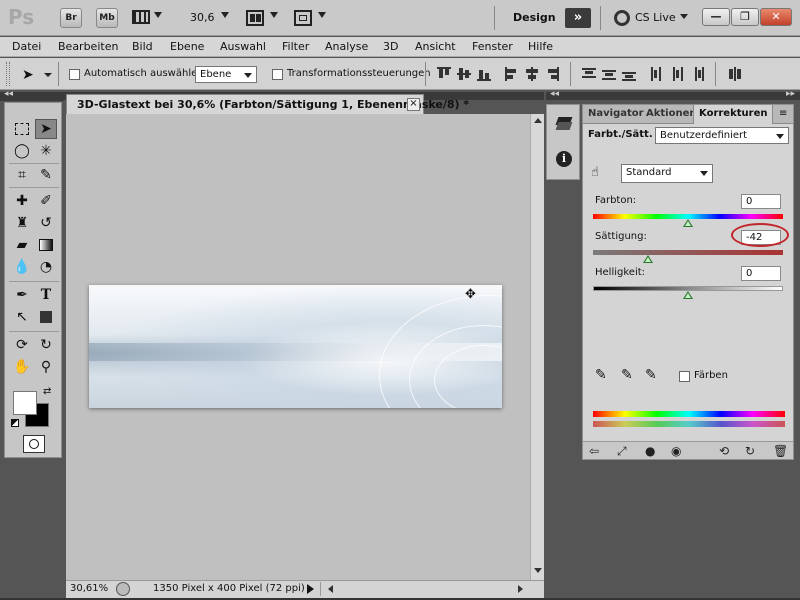 This screenshot has width=800, height=600. Describe the element at coordinates (492, 46) in the screenshot. I see `menu-fenster: Fenster` at that location.